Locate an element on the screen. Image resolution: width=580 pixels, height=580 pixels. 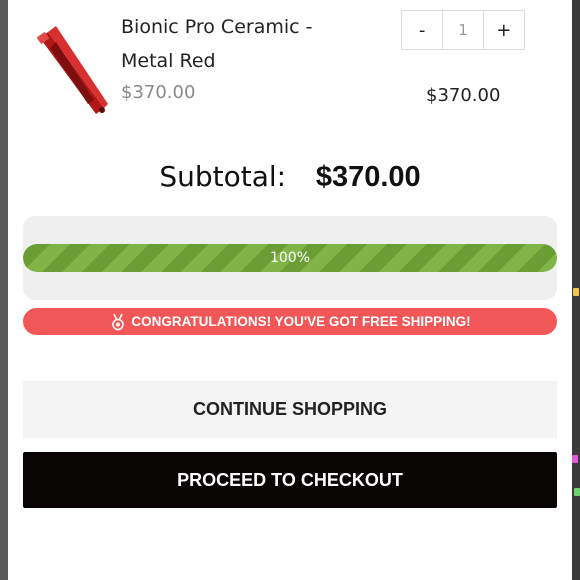
subtotal-value: $370.00 is located at coordinates (368, 177).